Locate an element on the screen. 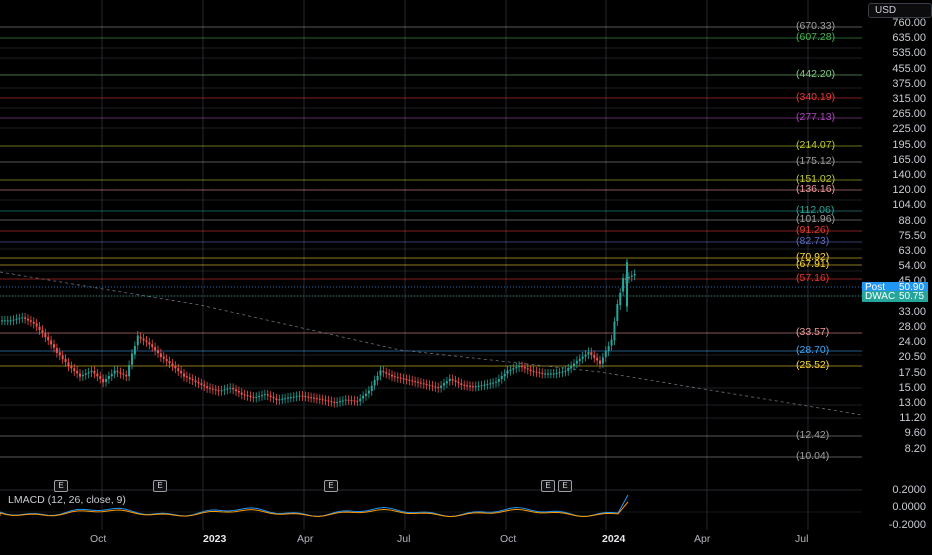 The height and width of the screenshot is (555, 932). price-axis-label: 11.20 is located at coordinates (912, 418).